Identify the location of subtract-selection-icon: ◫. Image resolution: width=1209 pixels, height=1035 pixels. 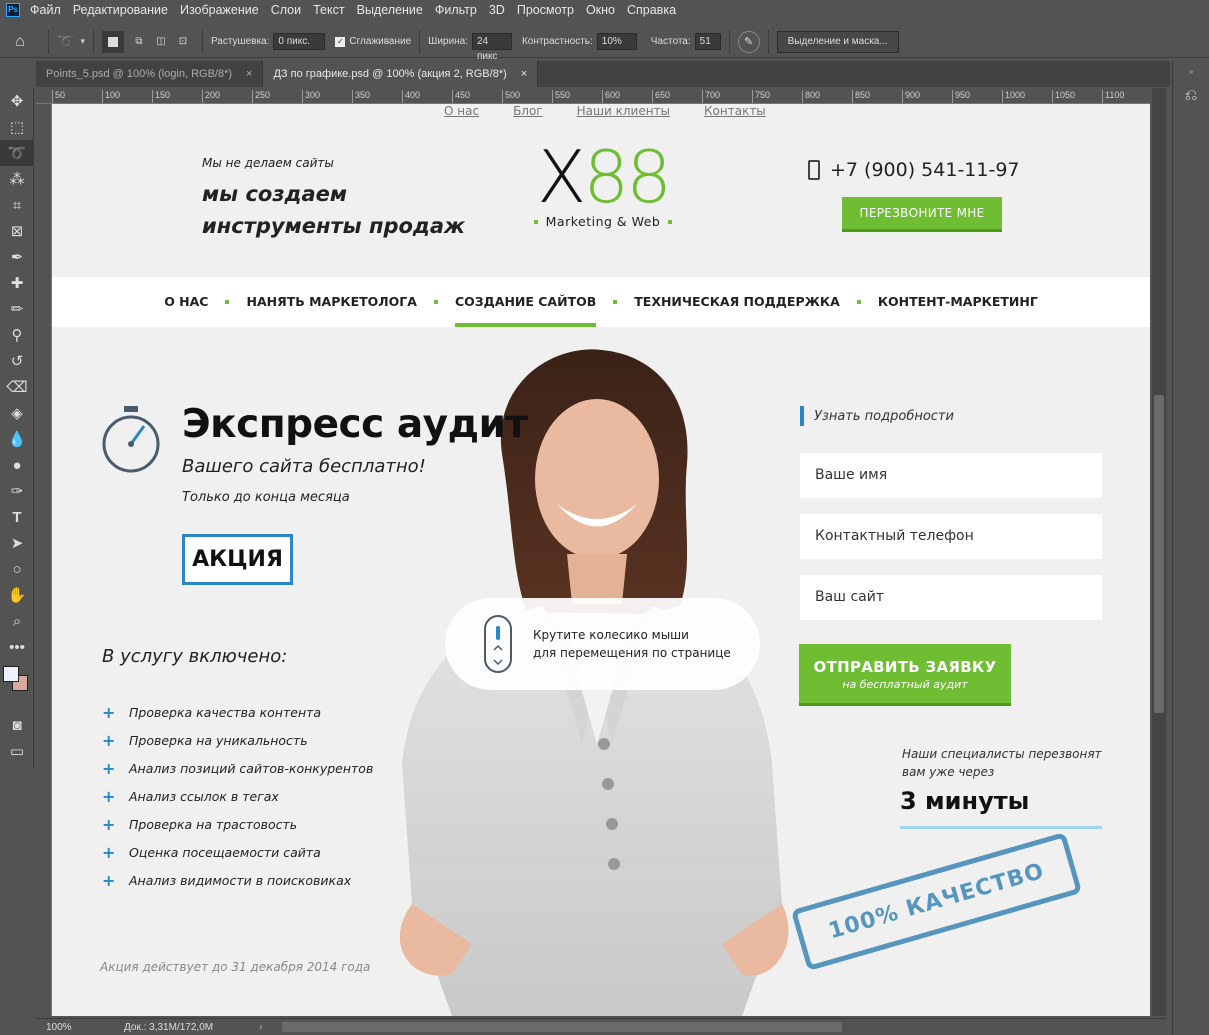
(161, 42).